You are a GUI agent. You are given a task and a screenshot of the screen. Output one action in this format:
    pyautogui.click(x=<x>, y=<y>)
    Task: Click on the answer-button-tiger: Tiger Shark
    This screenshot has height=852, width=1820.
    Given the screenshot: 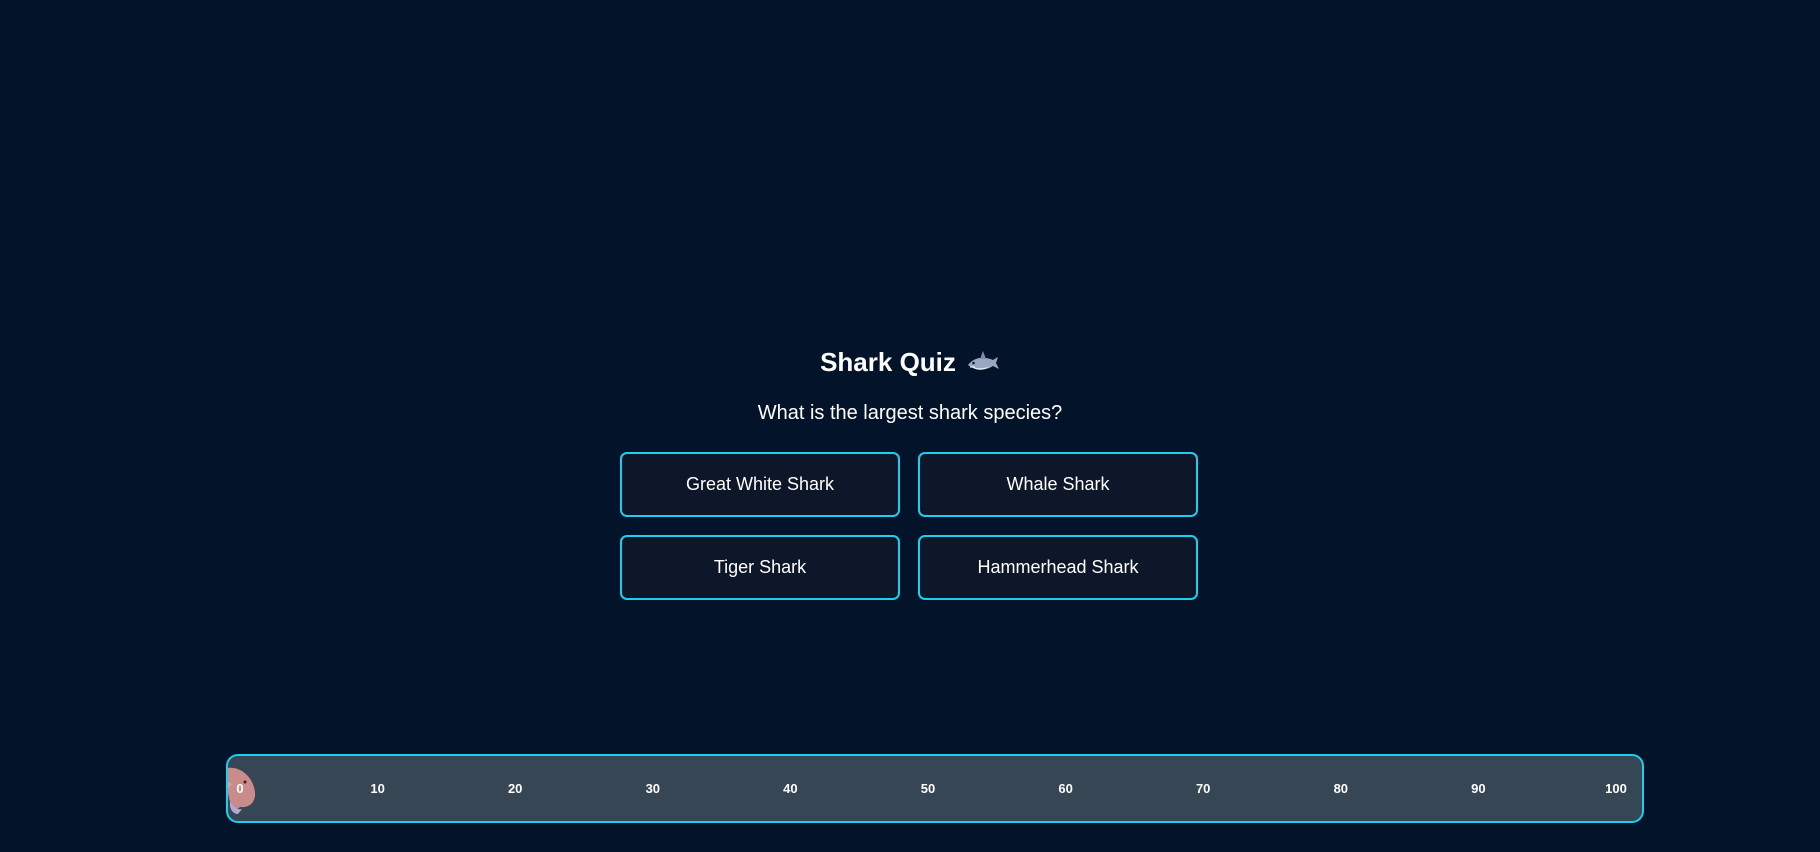 What is the action you would take?
    pyautogui.click(x=760, y=567)
    